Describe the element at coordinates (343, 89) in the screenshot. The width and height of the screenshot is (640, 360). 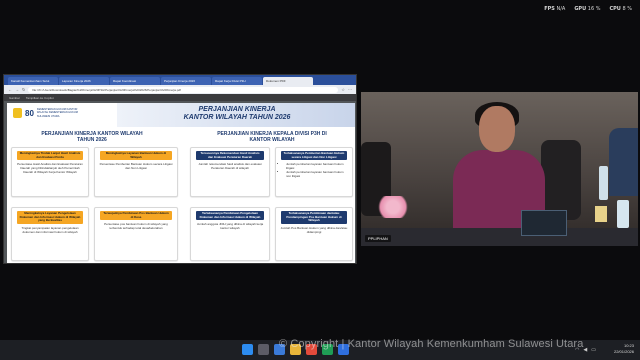
I see `star-icon: ☆` at that location.